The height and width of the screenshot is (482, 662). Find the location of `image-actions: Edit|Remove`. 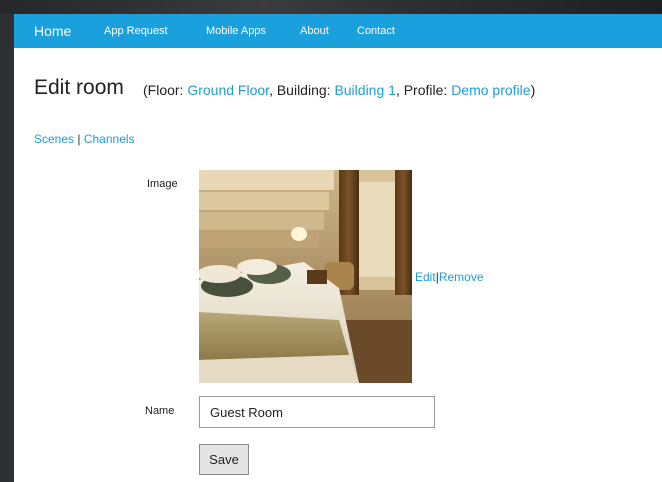

image-actions: Edit|Remove is located at coordinates (449, 277).